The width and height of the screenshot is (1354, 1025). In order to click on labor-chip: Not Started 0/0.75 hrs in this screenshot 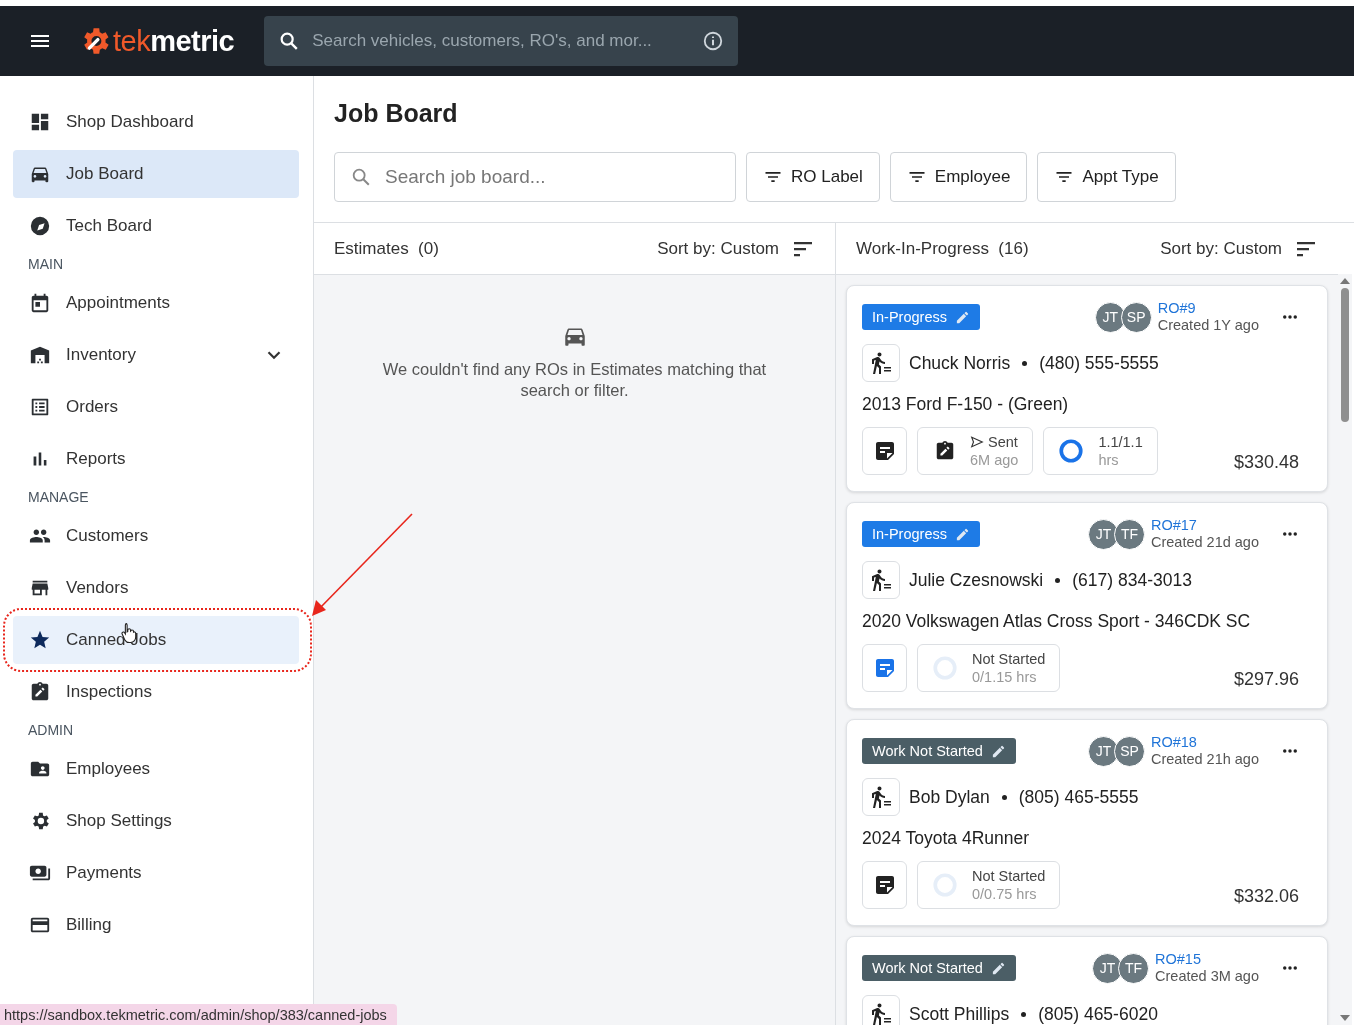, I will do `click(989, 885)`.